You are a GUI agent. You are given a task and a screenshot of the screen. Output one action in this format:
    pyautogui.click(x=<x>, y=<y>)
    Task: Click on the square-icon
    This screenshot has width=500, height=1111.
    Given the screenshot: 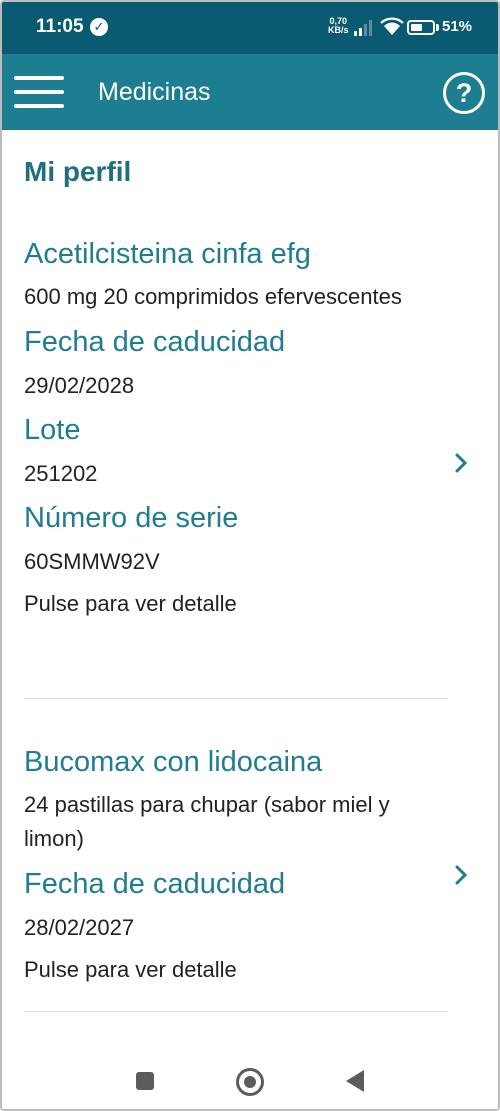 What is the action you would take?
    pyautogui.click(x=145, y=1081)
    